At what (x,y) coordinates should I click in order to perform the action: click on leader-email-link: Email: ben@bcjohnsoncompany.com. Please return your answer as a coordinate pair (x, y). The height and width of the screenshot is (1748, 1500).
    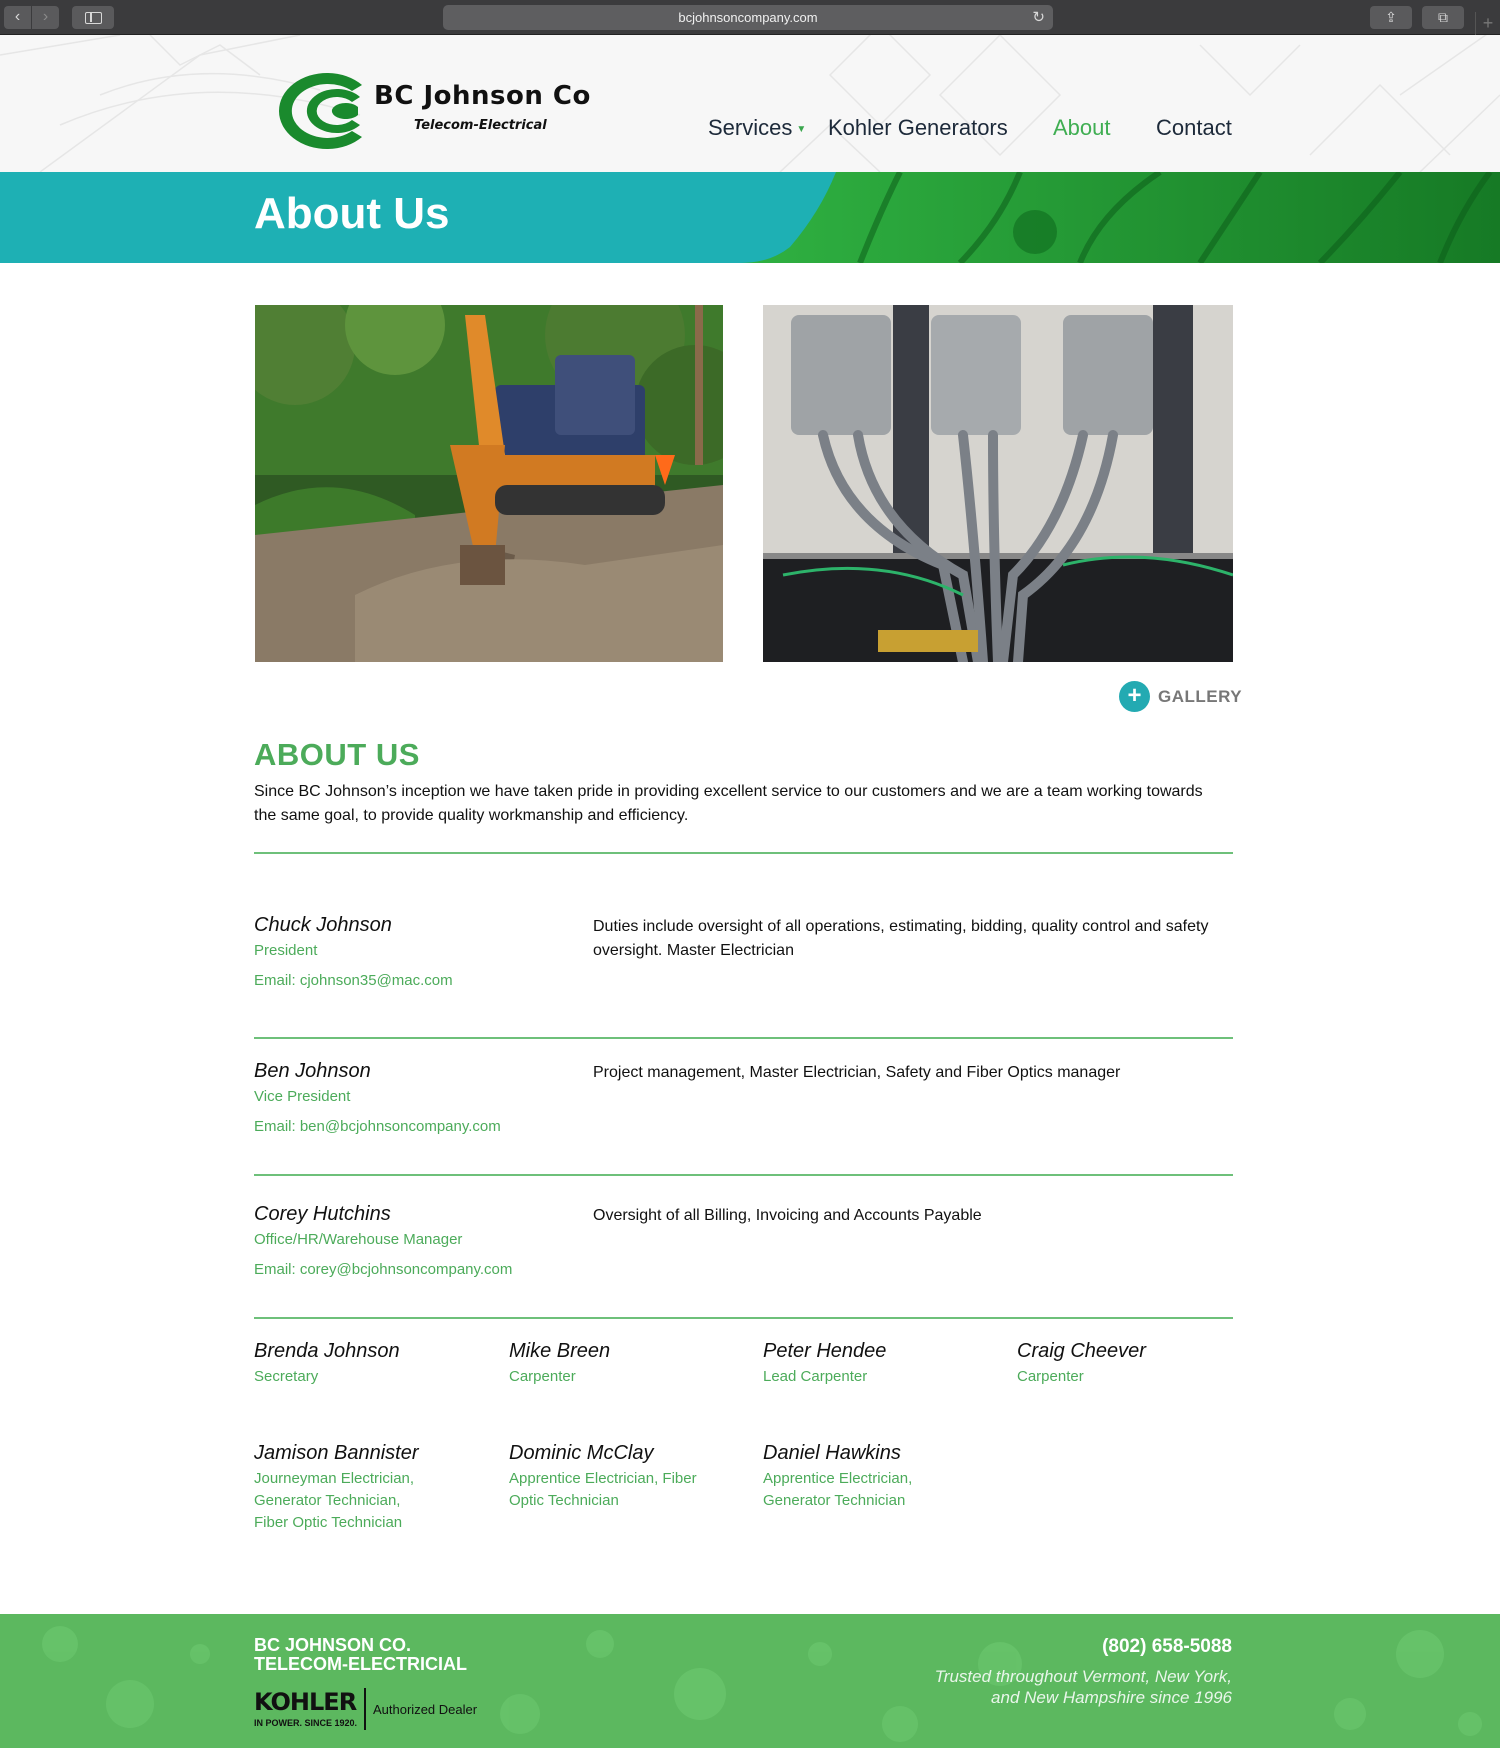
    Looking at the image, I should click on (377, 1126).